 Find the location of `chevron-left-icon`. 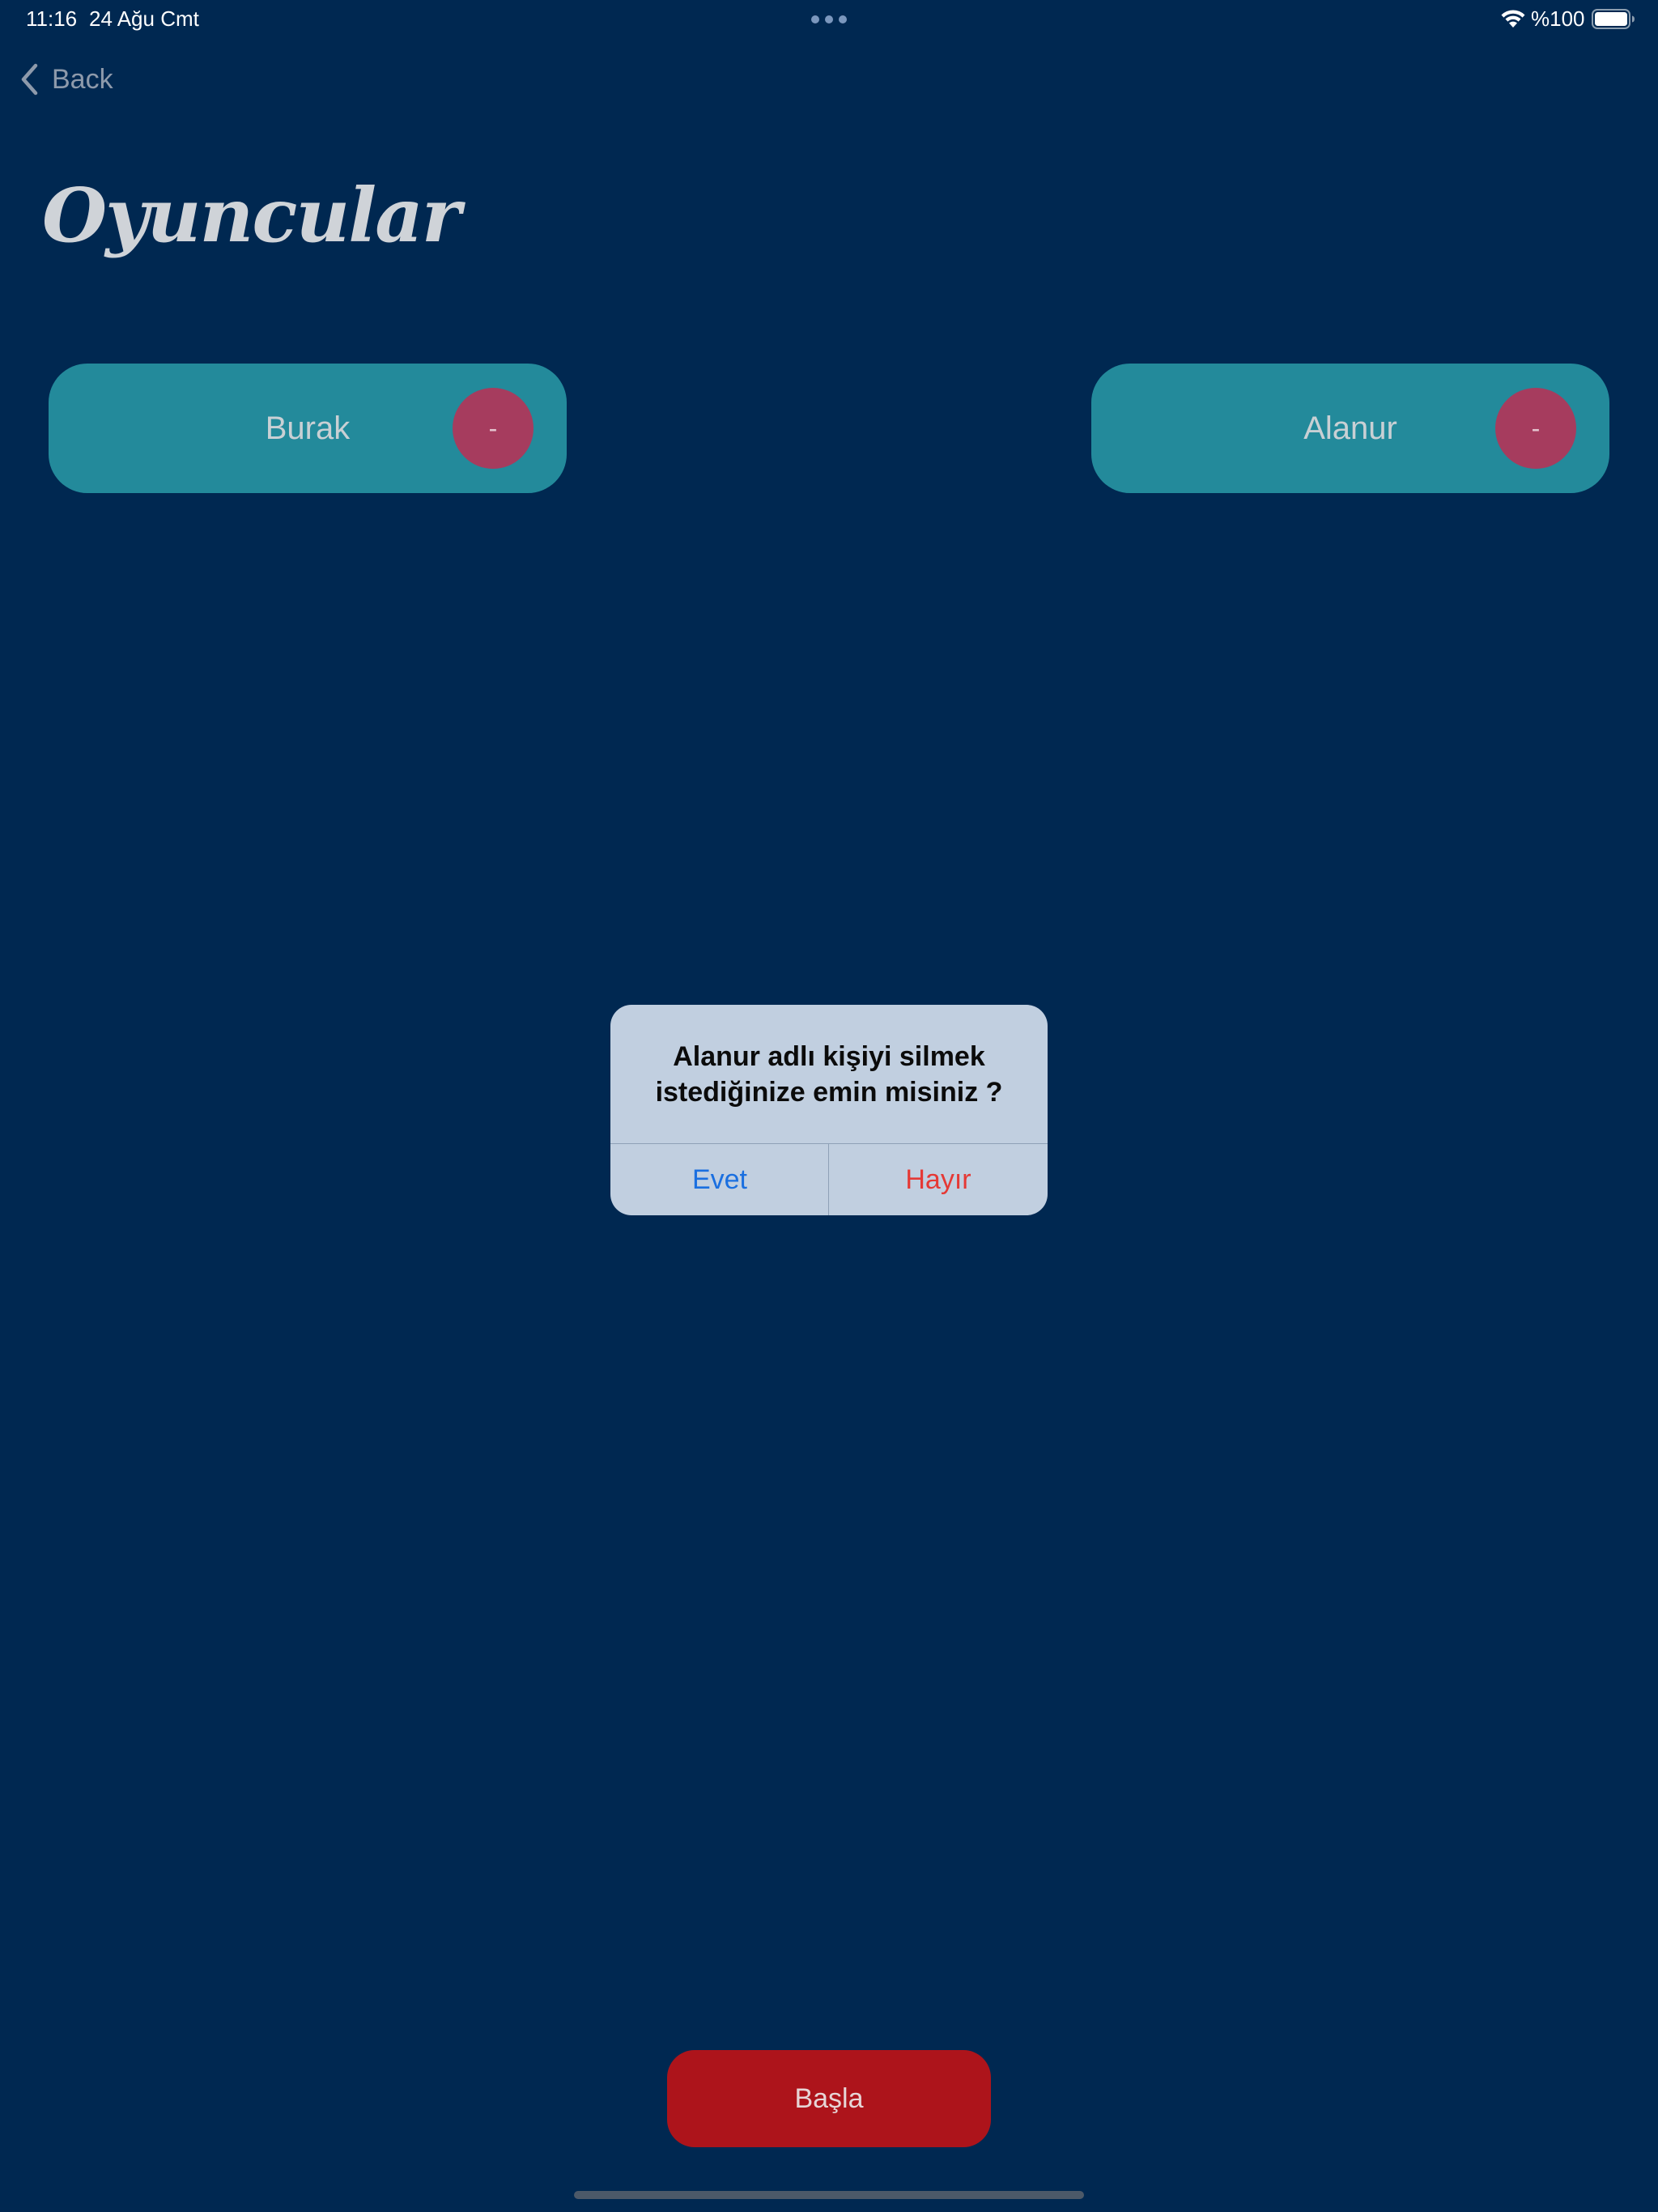

chevron-left-icon is located at coordinates (29, 79).